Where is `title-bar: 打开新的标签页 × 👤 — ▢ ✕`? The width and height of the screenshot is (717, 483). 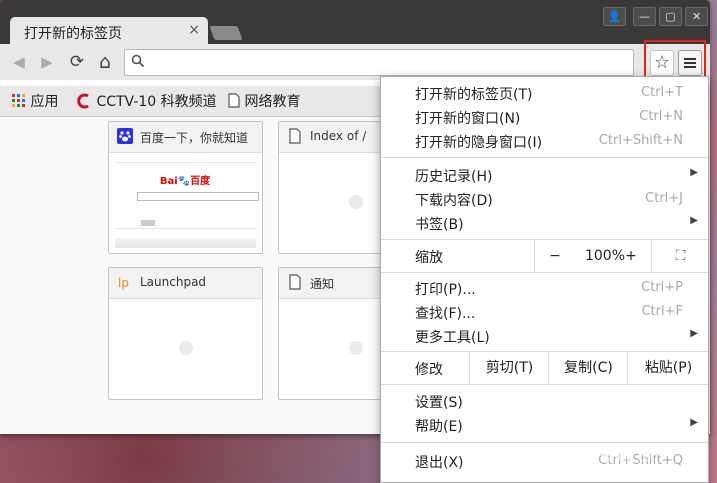 title-bar: 打开新的标签页 × 👤 — ▢ ✕ is located at coordinates (355, 22).